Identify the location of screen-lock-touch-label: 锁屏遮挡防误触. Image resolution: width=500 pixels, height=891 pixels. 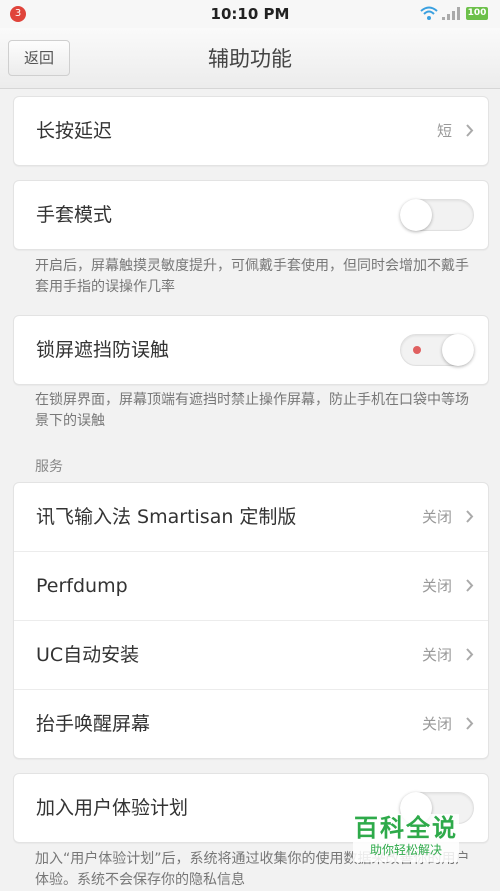
(103, 350).